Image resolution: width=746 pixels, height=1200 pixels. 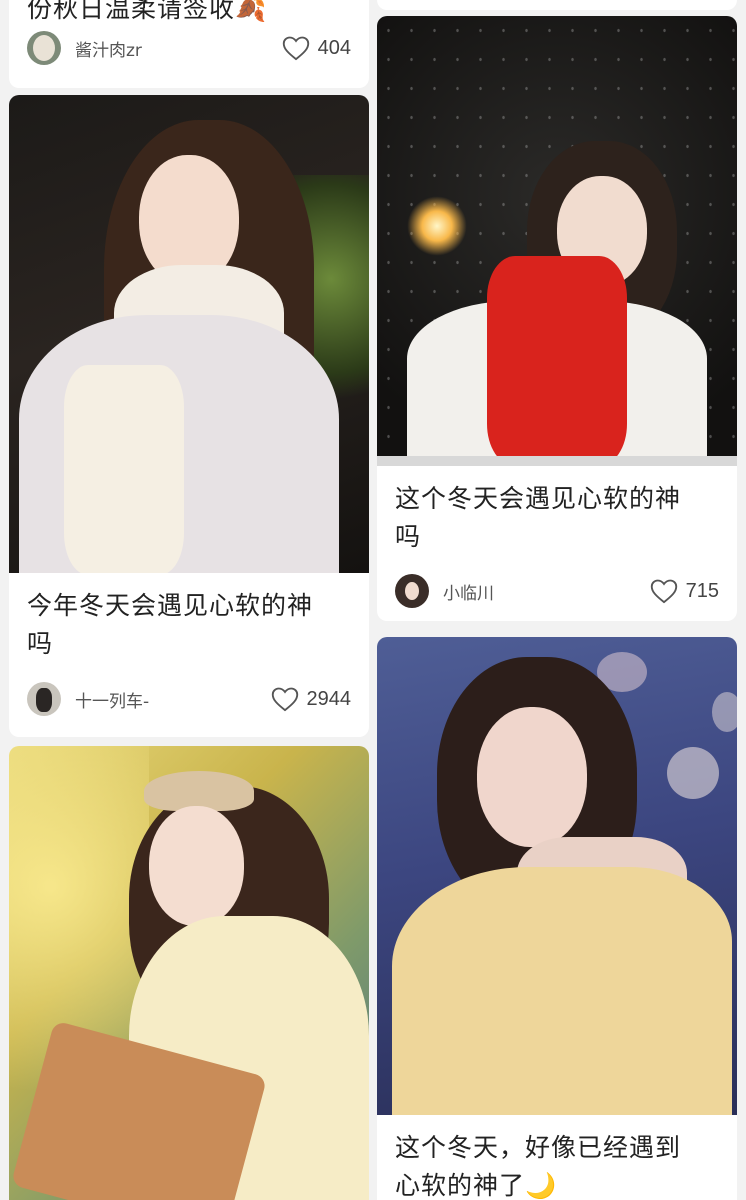 I want to click on like-button: 404, so click(x=316, y=48).